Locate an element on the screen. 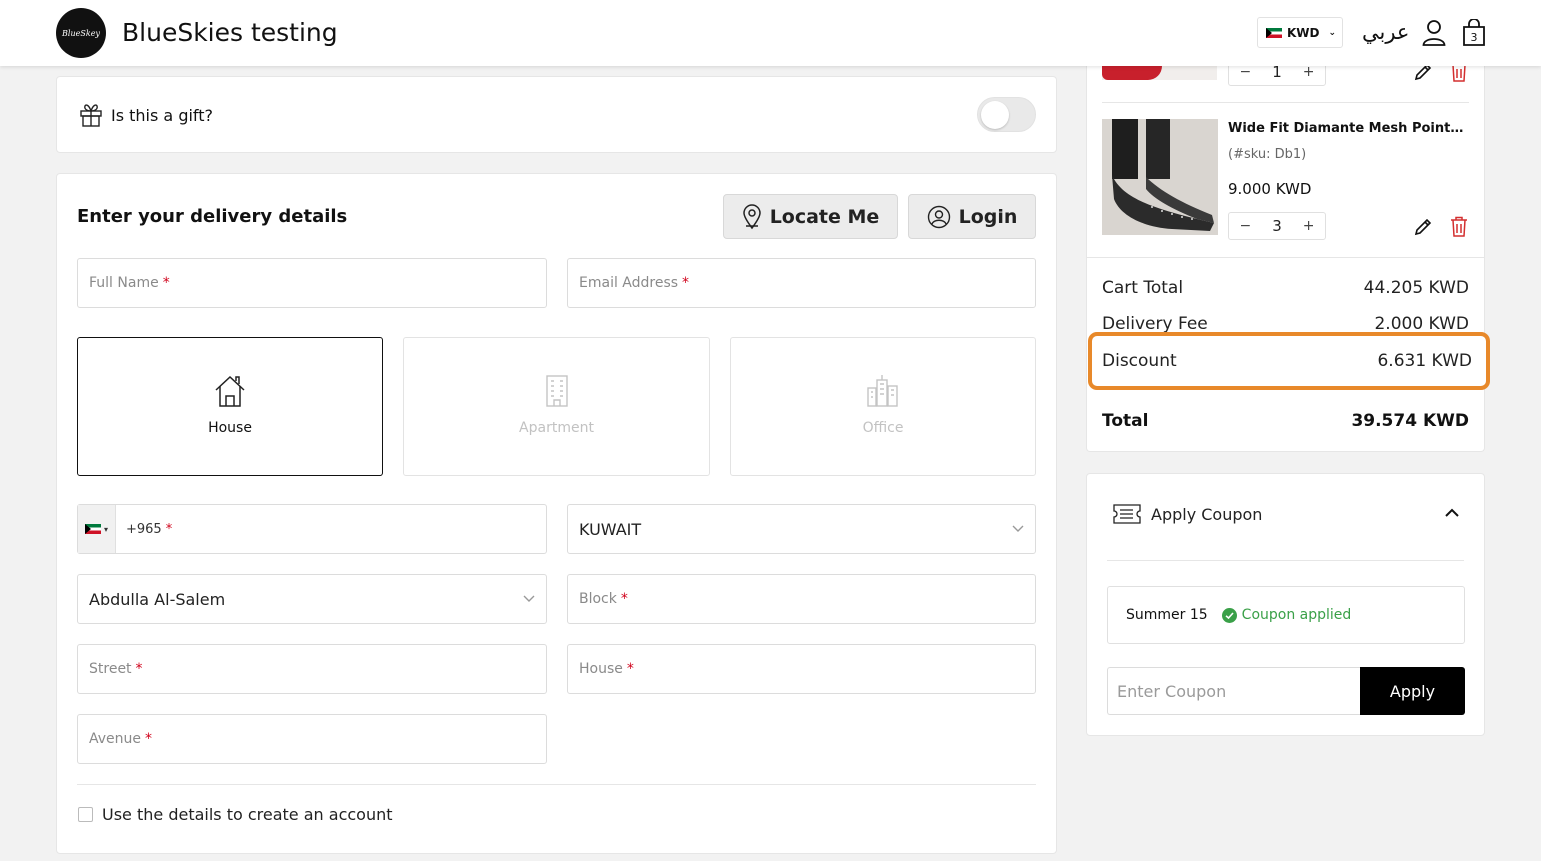  gift-toggle is located at coordinates (1006, 114).